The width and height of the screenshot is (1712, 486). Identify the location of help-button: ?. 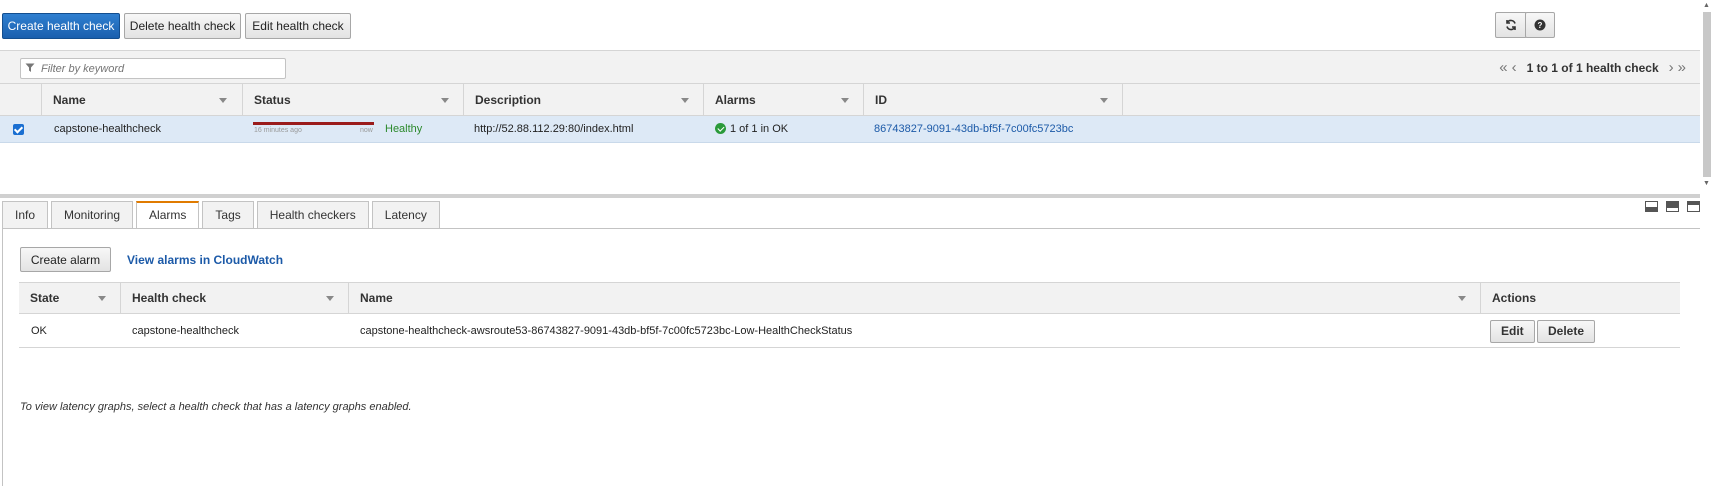
(1540, 25).